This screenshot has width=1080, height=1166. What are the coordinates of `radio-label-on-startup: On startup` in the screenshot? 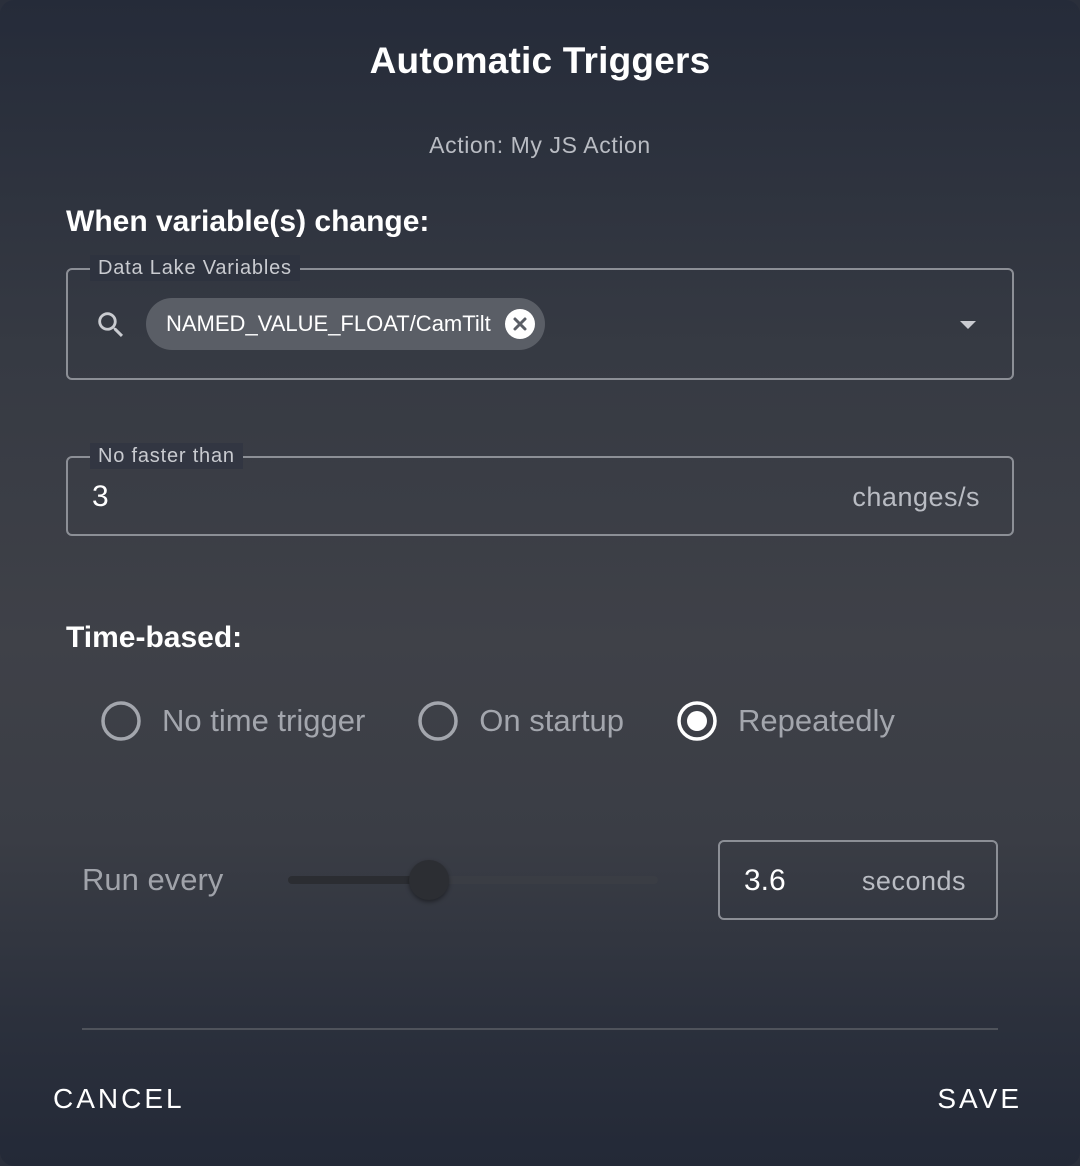 It's located at (552, 720).